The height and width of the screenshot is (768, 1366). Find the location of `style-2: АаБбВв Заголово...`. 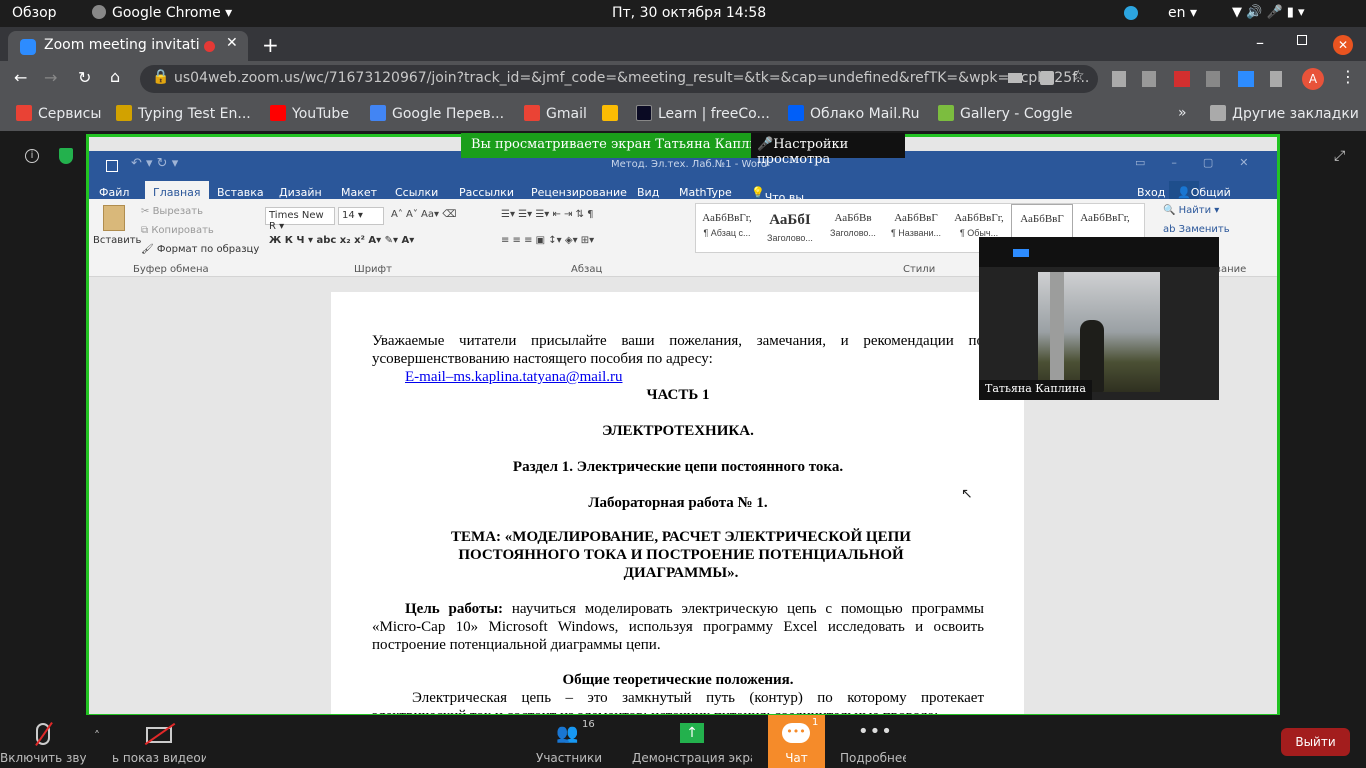

style-2: АаБбВв Заголово... is located at coordinates (853, 228).